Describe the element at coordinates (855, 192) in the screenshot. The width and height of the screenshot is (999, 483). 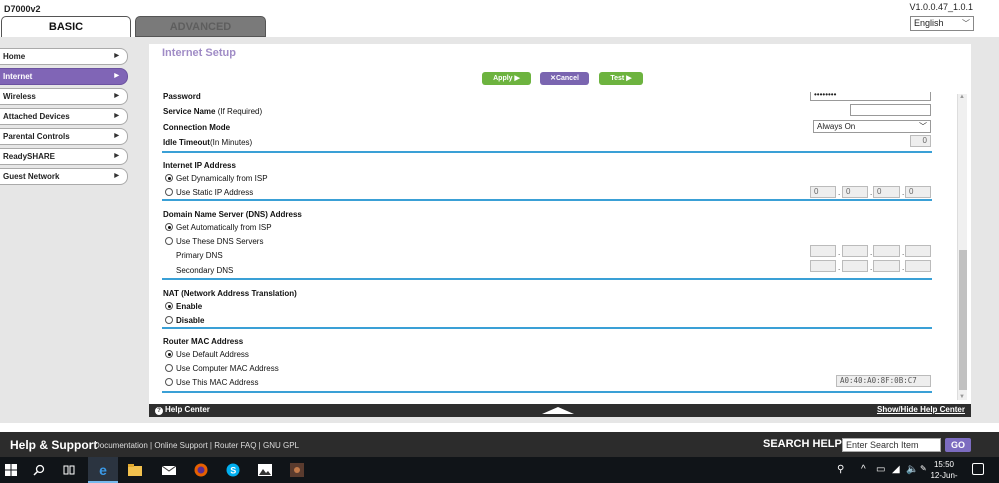
I see `ip-octet-2: 0` at that location.